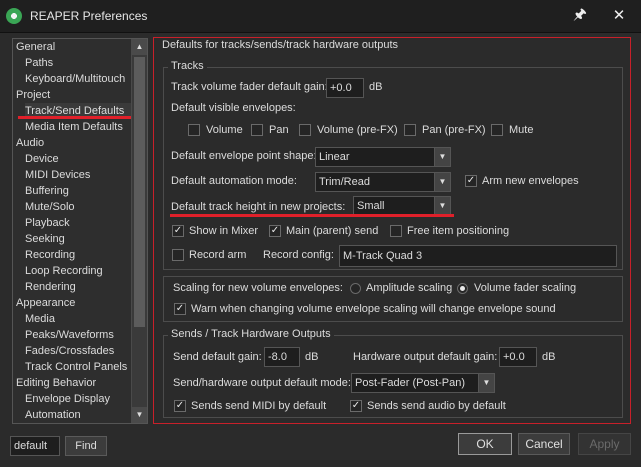 Image resolution: width=641 pixels, height=467 pixels. What do you see at coordinates (78, 335) in the screenshot?
I see `tree-item-peaks-waveforms: Peaks/Waveforms` at bounding box center [78, 335].